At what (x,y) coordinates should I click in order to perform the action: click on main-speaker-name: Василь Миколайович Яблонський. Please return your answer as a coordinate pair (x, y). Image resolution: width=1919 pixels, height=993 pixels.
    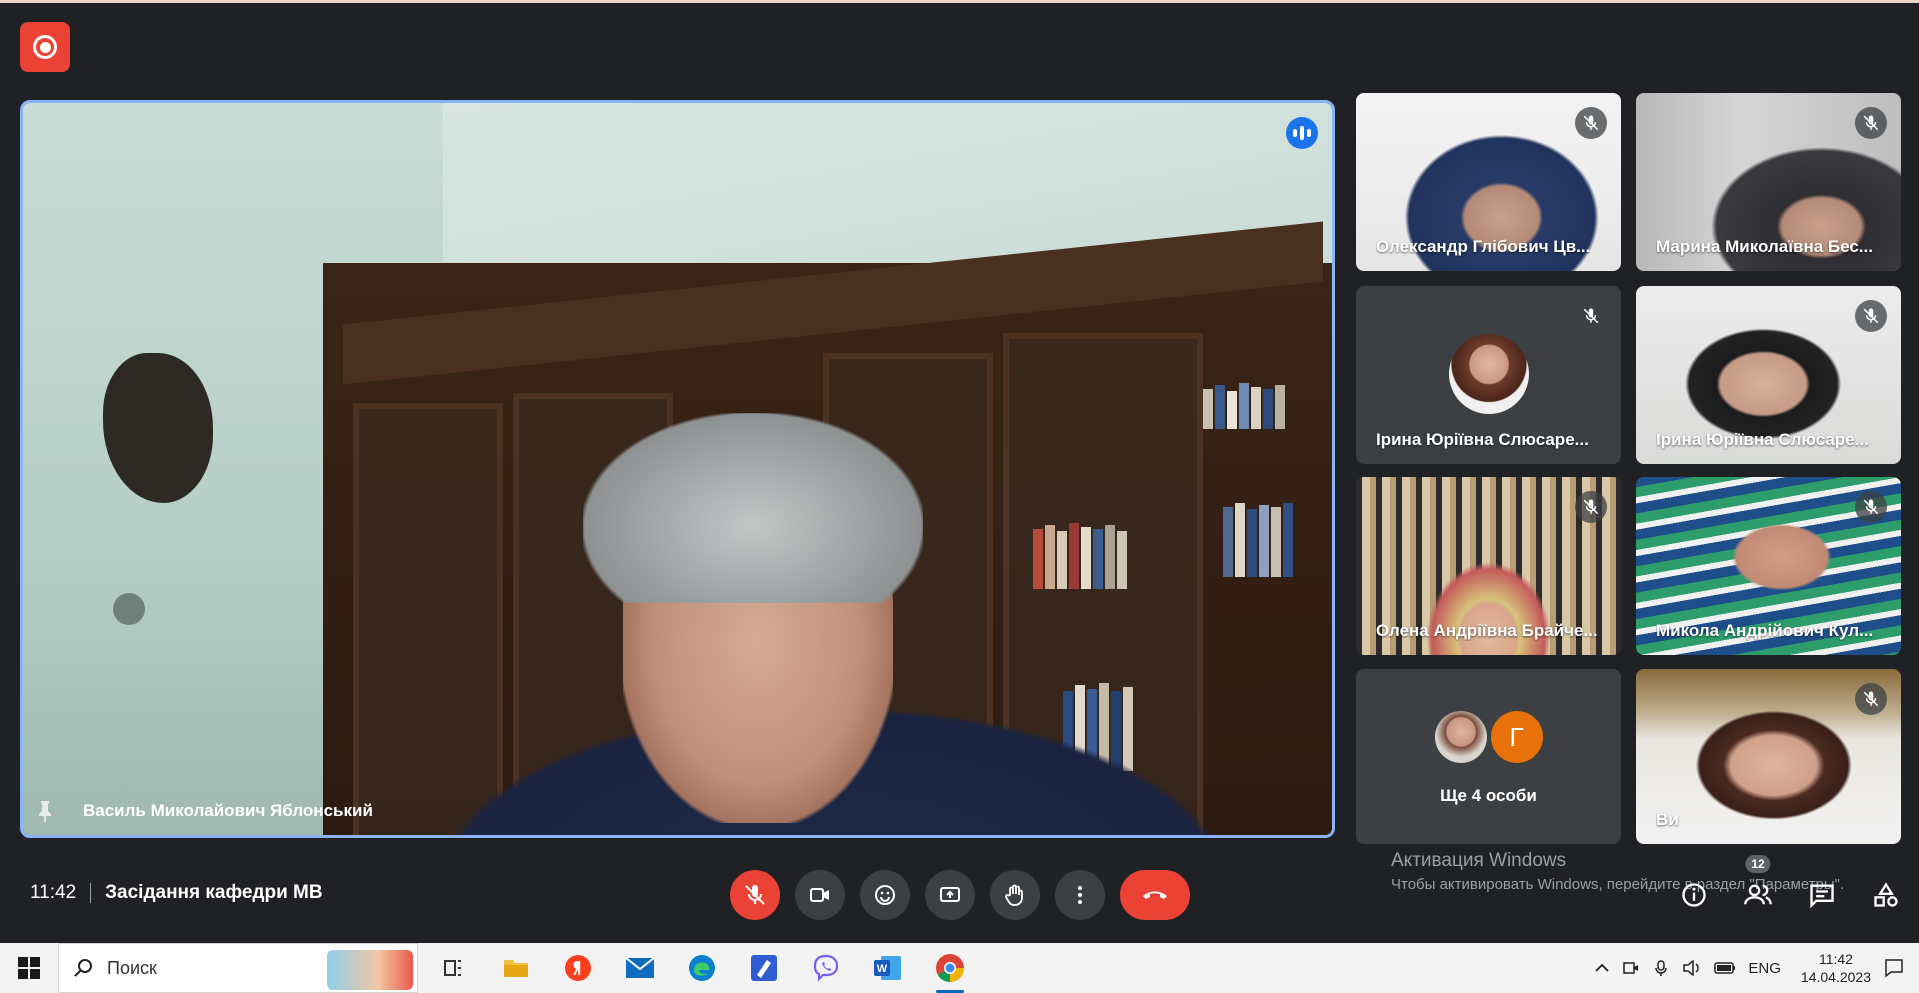
    Looking at the image, I should click on (228, 810).